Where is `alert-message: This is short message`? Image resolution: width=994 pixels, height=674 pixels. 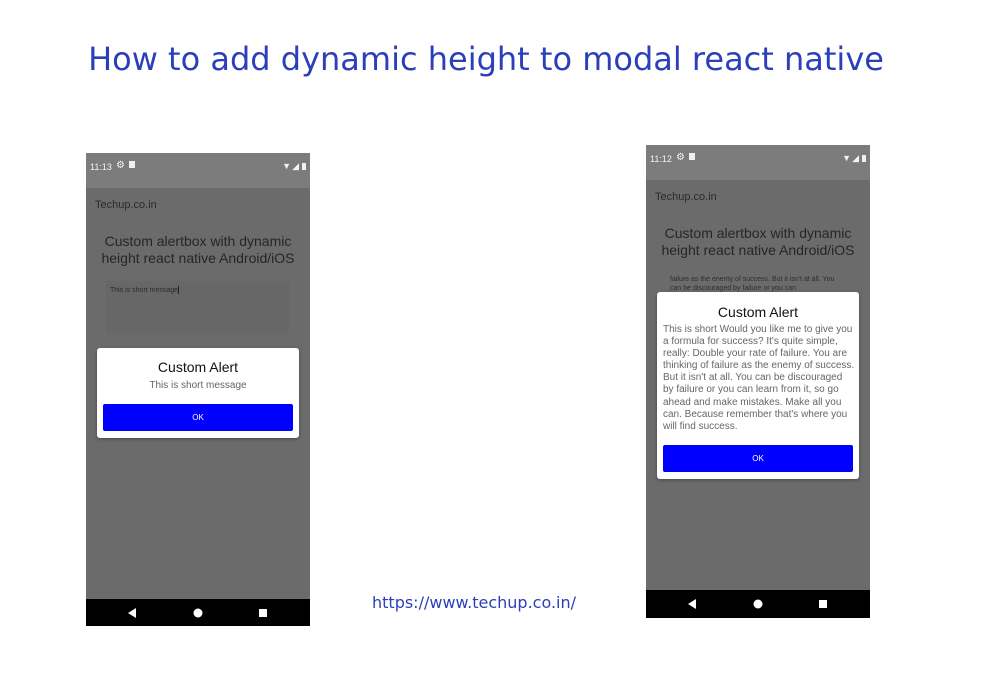
alert-message: This is short message is located at coordinates (198, 385).